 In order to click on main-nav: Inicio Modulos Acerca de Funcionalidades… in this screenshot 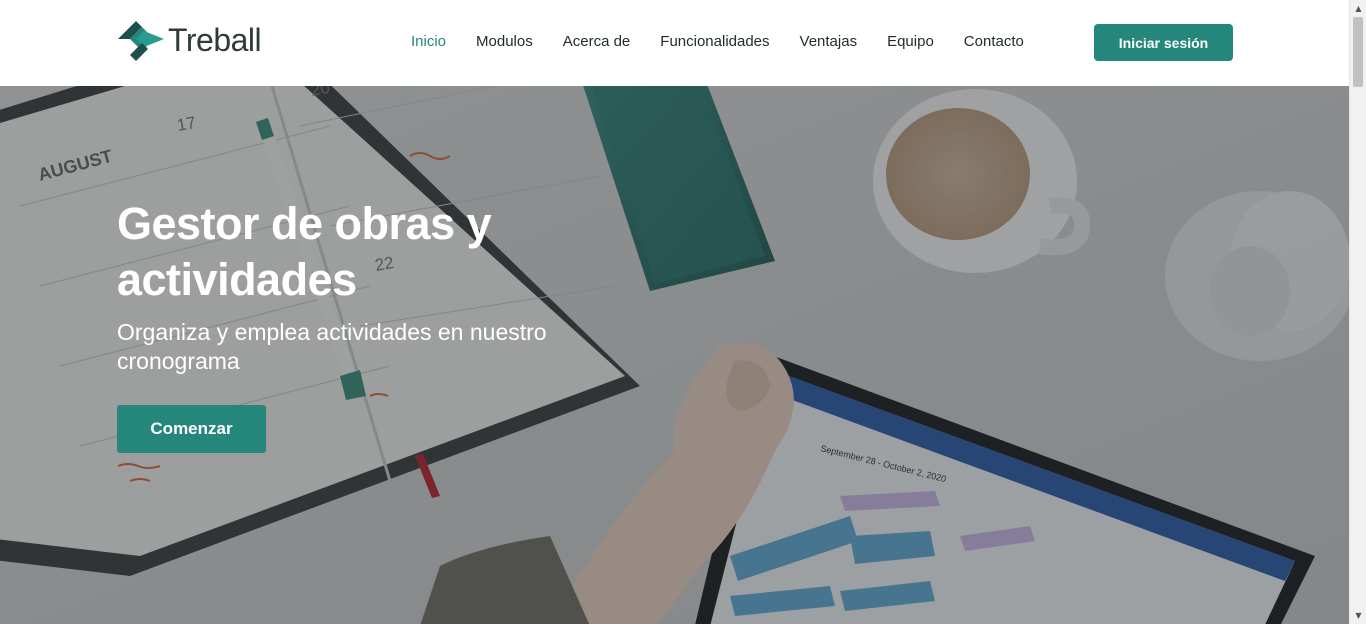, I will do `click(732, 42)`.